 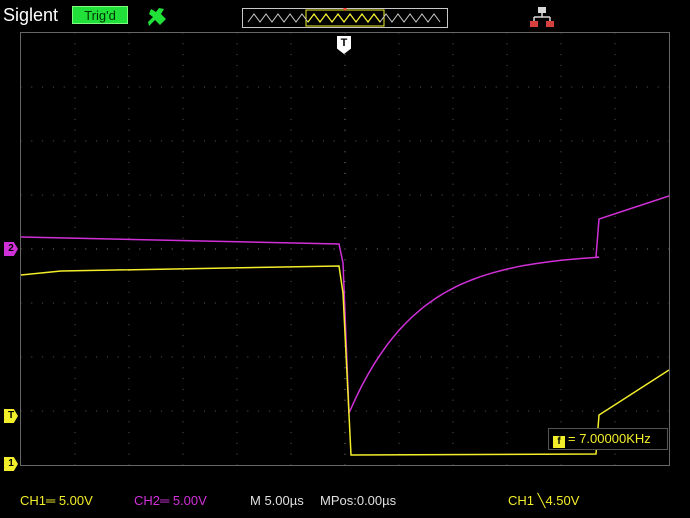 What do you see at coordinates (11, 464) in the screenshot?
I see `ch1-offset-marker: 1` at bounding box center [11, 464].